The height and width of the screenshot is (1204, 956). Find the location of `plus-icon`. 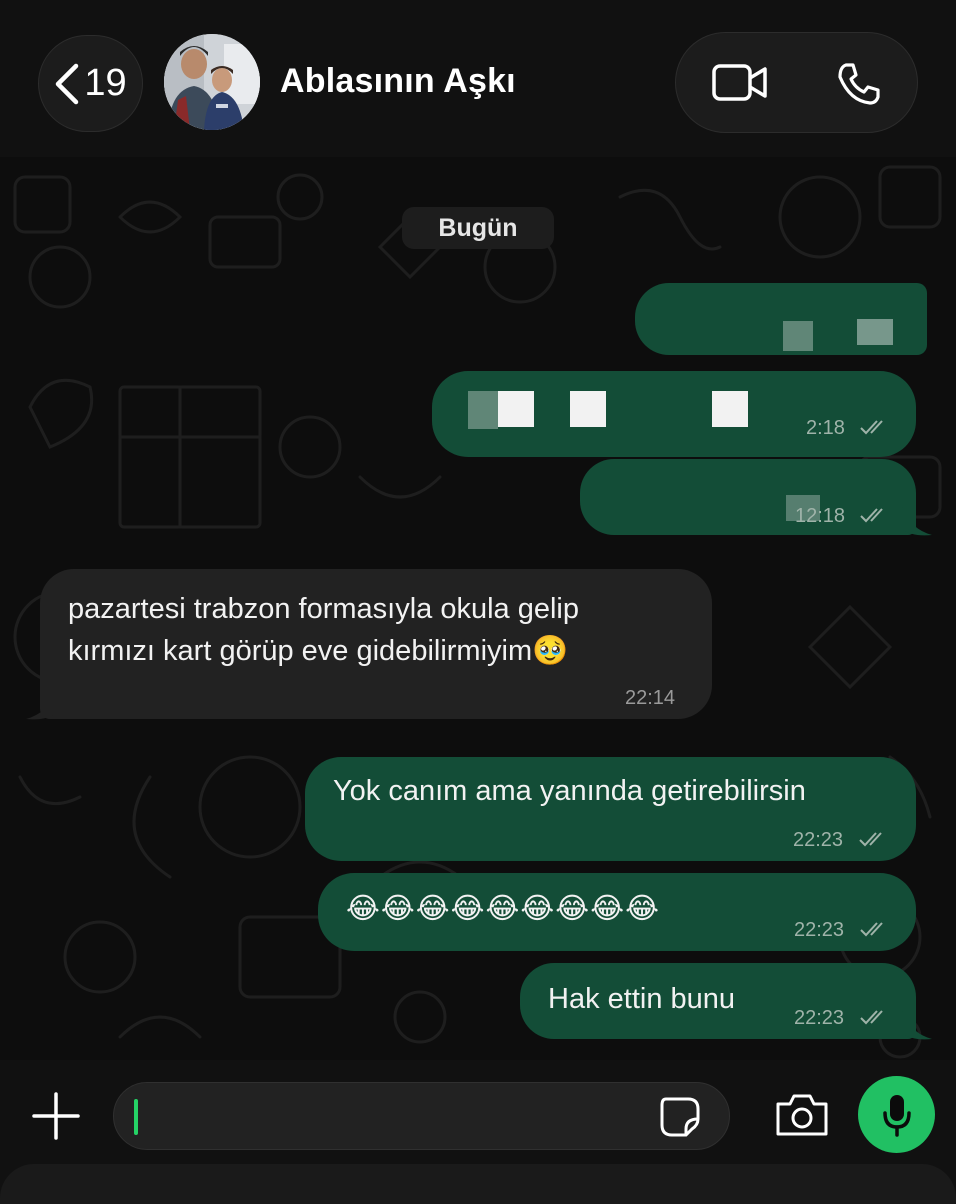

plus-icon is located at coordinates (56, 1116).